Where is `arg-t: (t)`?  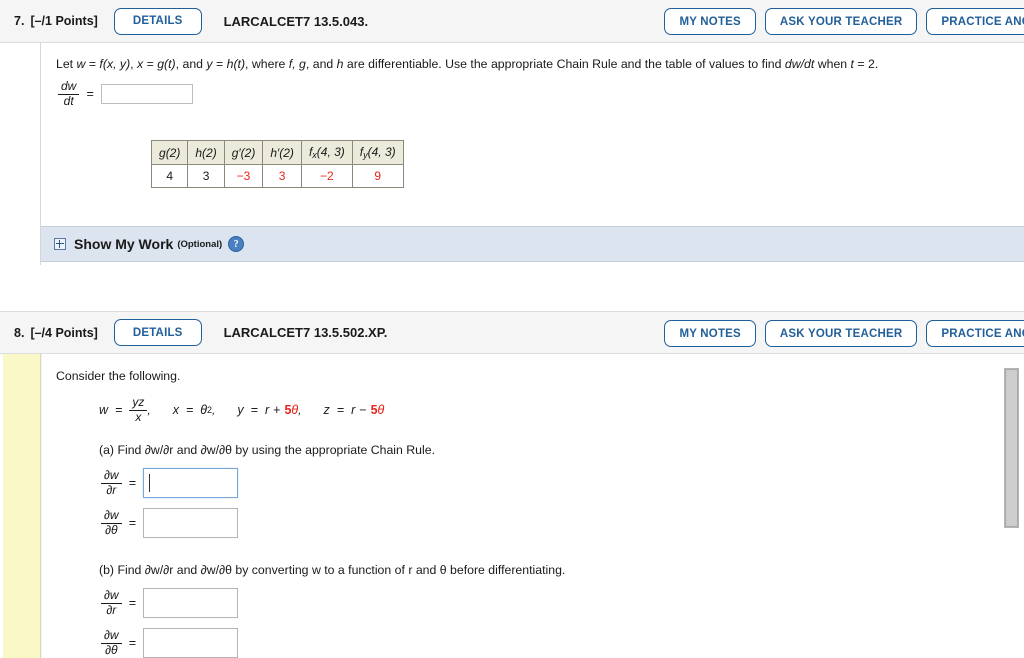 arg-t: (t) is located at coordinates (170, 64).